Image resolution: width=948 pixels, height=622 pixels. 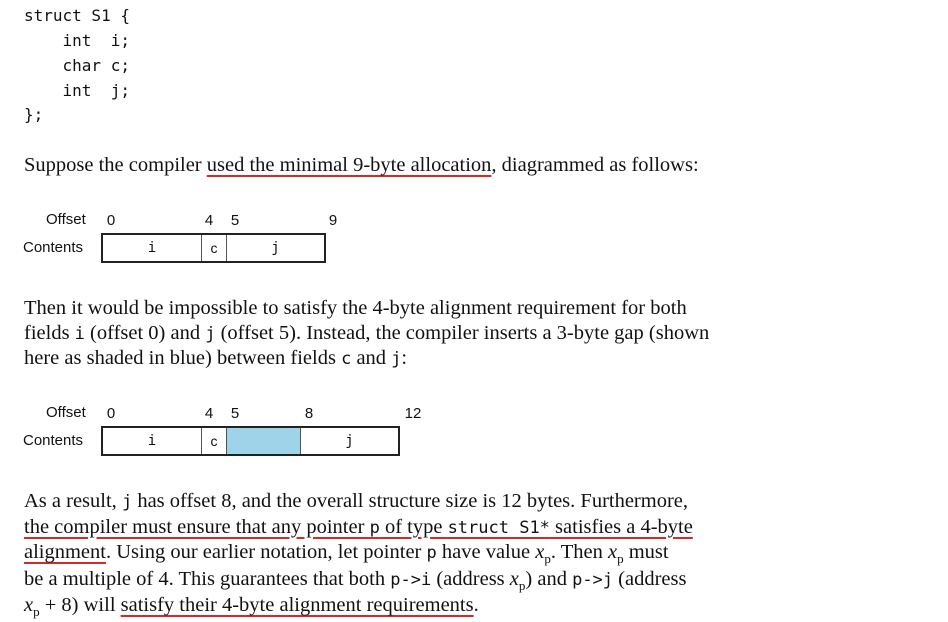 I want to click on code-p-i: p->i, so click(x=411, y=579).